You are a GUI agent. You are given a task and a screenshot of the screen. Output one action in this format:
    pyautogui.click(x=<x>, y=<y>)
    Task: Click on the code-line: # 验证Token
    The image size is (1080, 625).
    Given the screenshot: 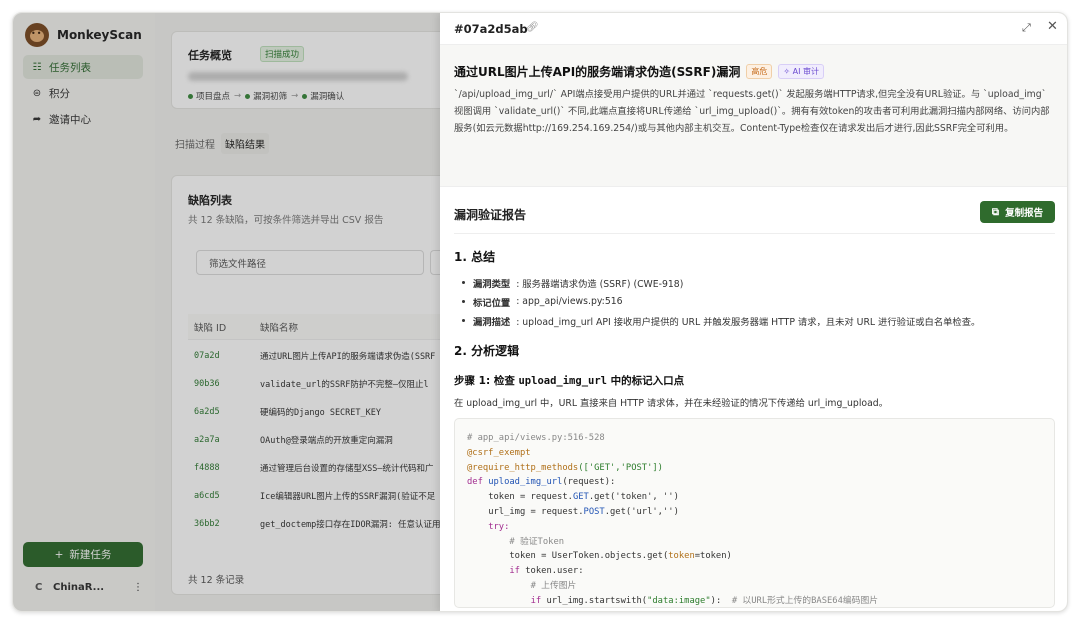 What is the action you would take?
    pyautogui.click(x=537, y=541)
    